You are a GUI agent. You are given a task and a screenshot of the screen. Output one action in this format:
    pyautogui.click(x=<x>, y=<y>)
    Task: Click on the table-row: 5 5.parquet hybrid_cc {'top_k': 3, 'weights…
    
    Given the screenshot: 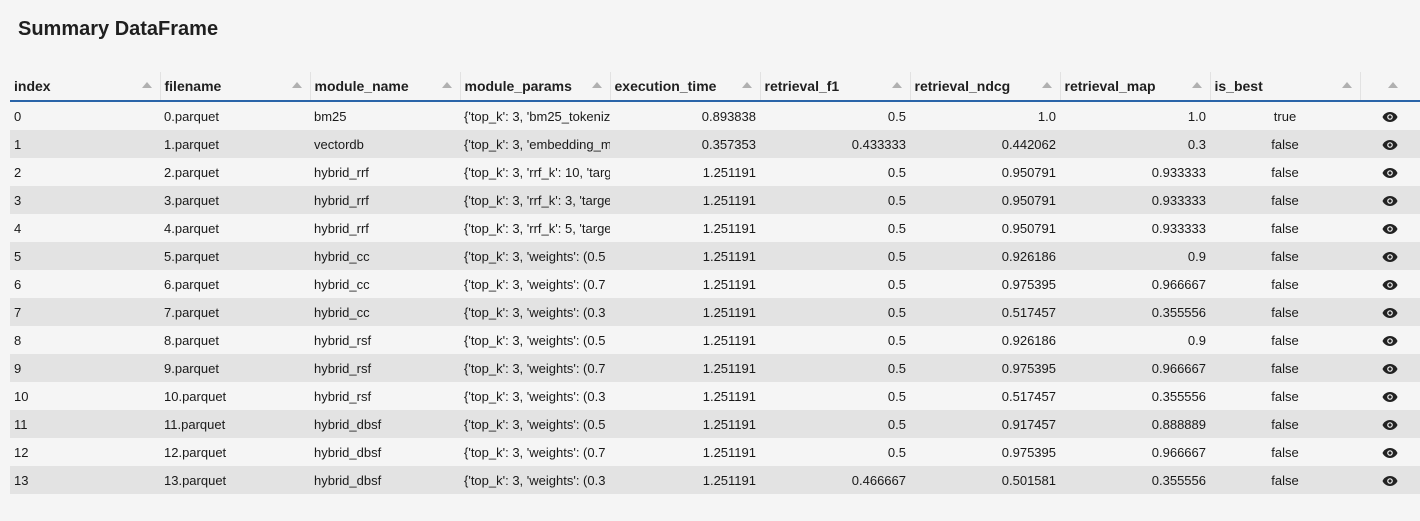 What is the action you would take?
    pyautogui.click(x=715, y=256)
    